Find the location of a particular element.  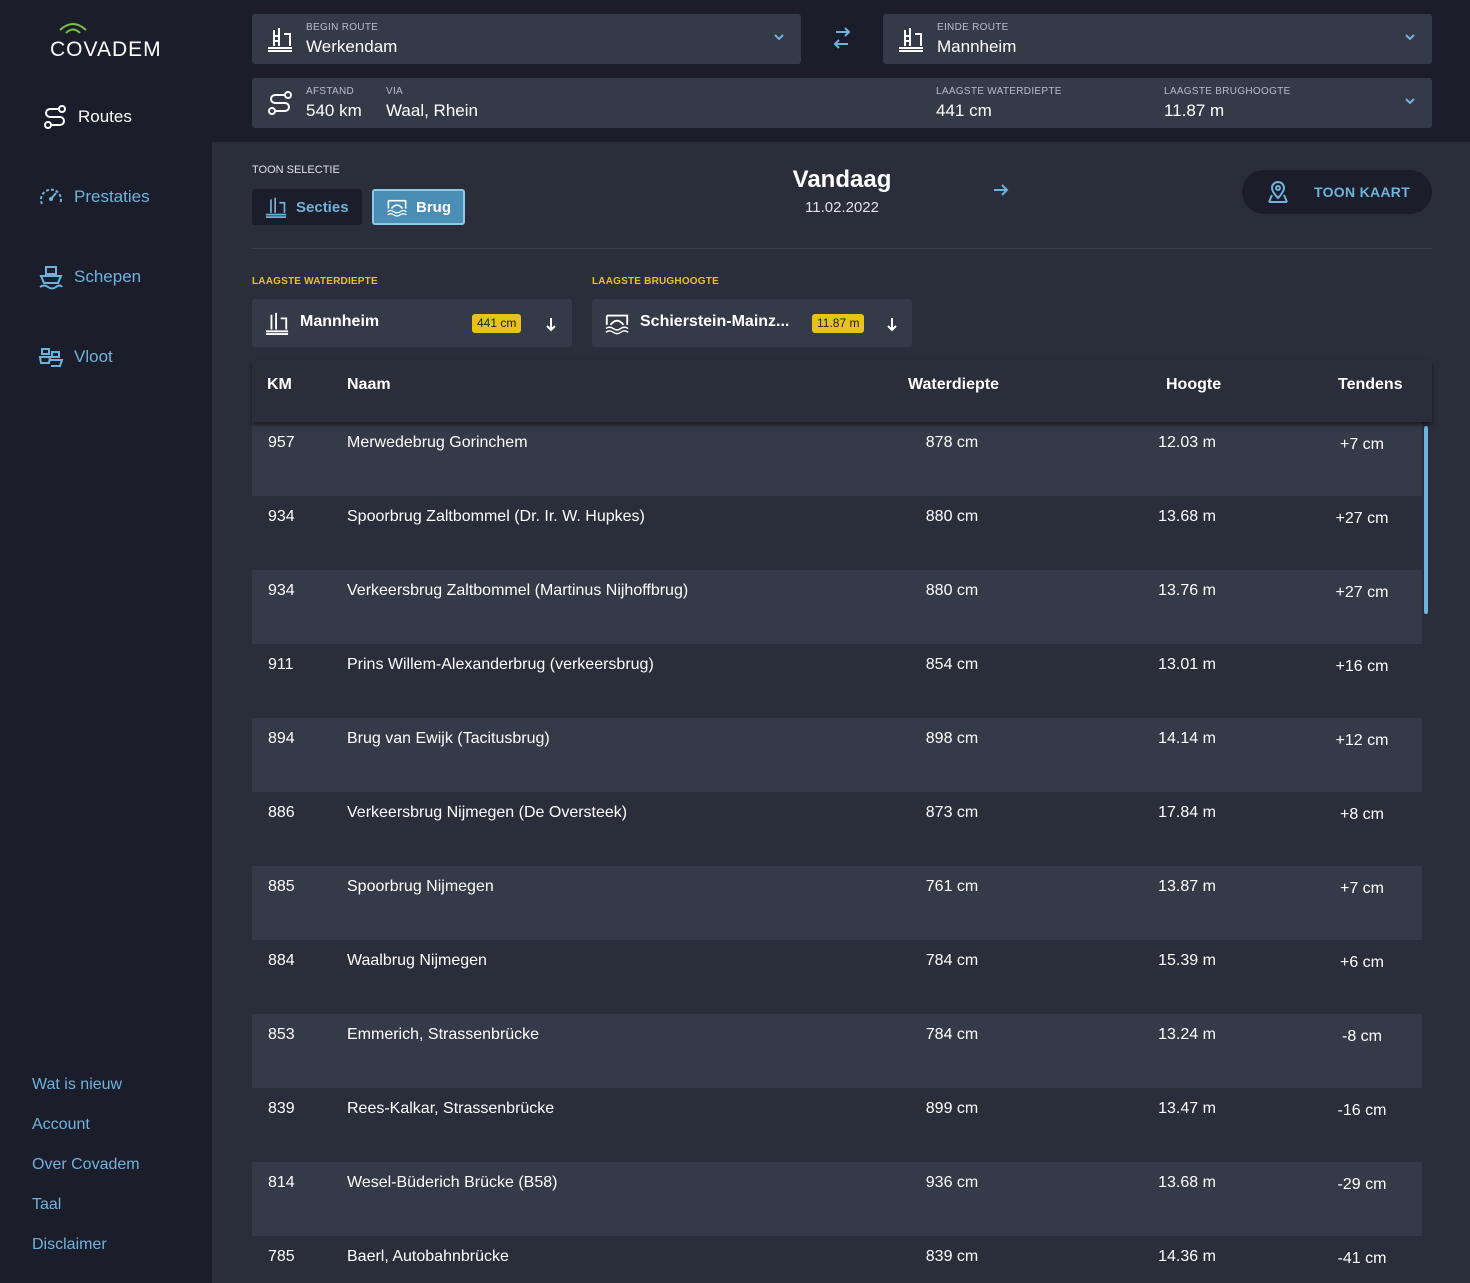

header-hoogte: Hoogte is located at coordinates (1193, 385).